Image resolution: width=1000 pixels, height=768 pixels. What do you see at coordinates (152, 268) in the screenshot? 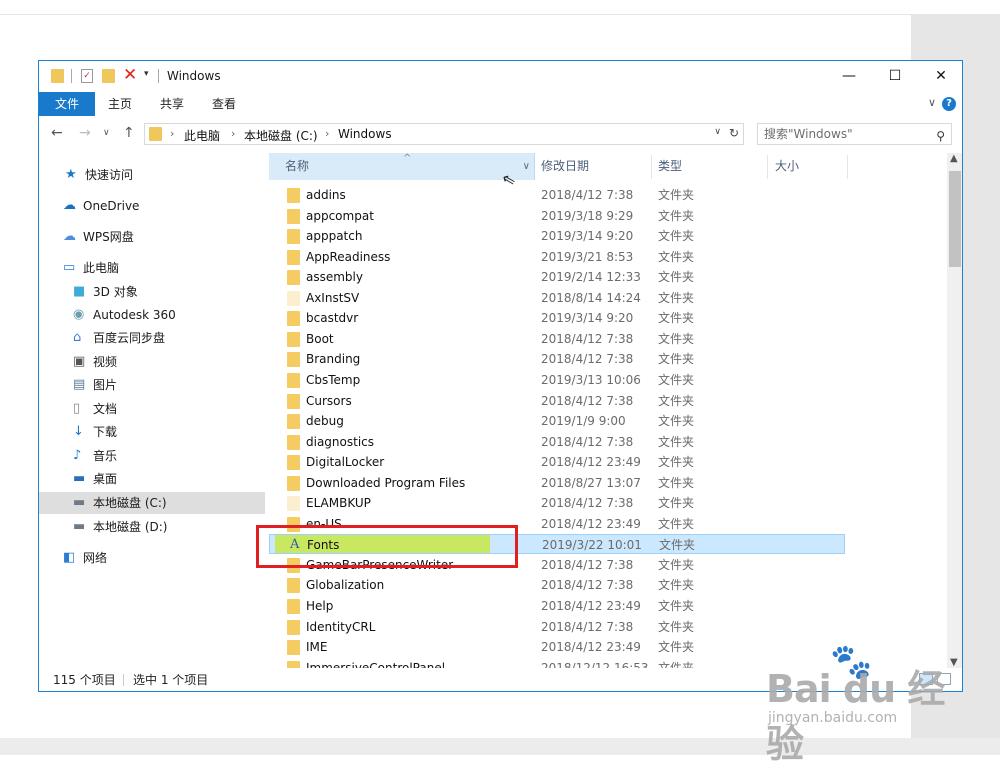
I see `nav-item: ▭ 此电脑` at bounding box center [152, 268].